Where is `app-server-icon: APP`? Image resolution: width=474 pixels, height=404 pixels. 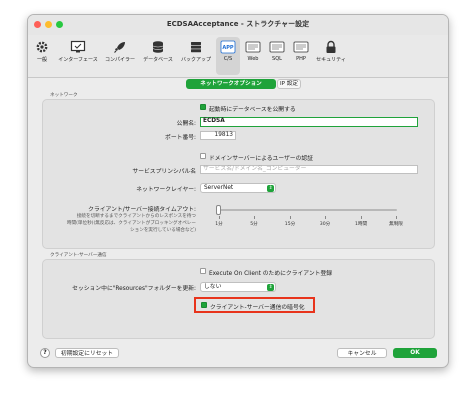
app-server-icon: APP is located at coordinates (228, 47).